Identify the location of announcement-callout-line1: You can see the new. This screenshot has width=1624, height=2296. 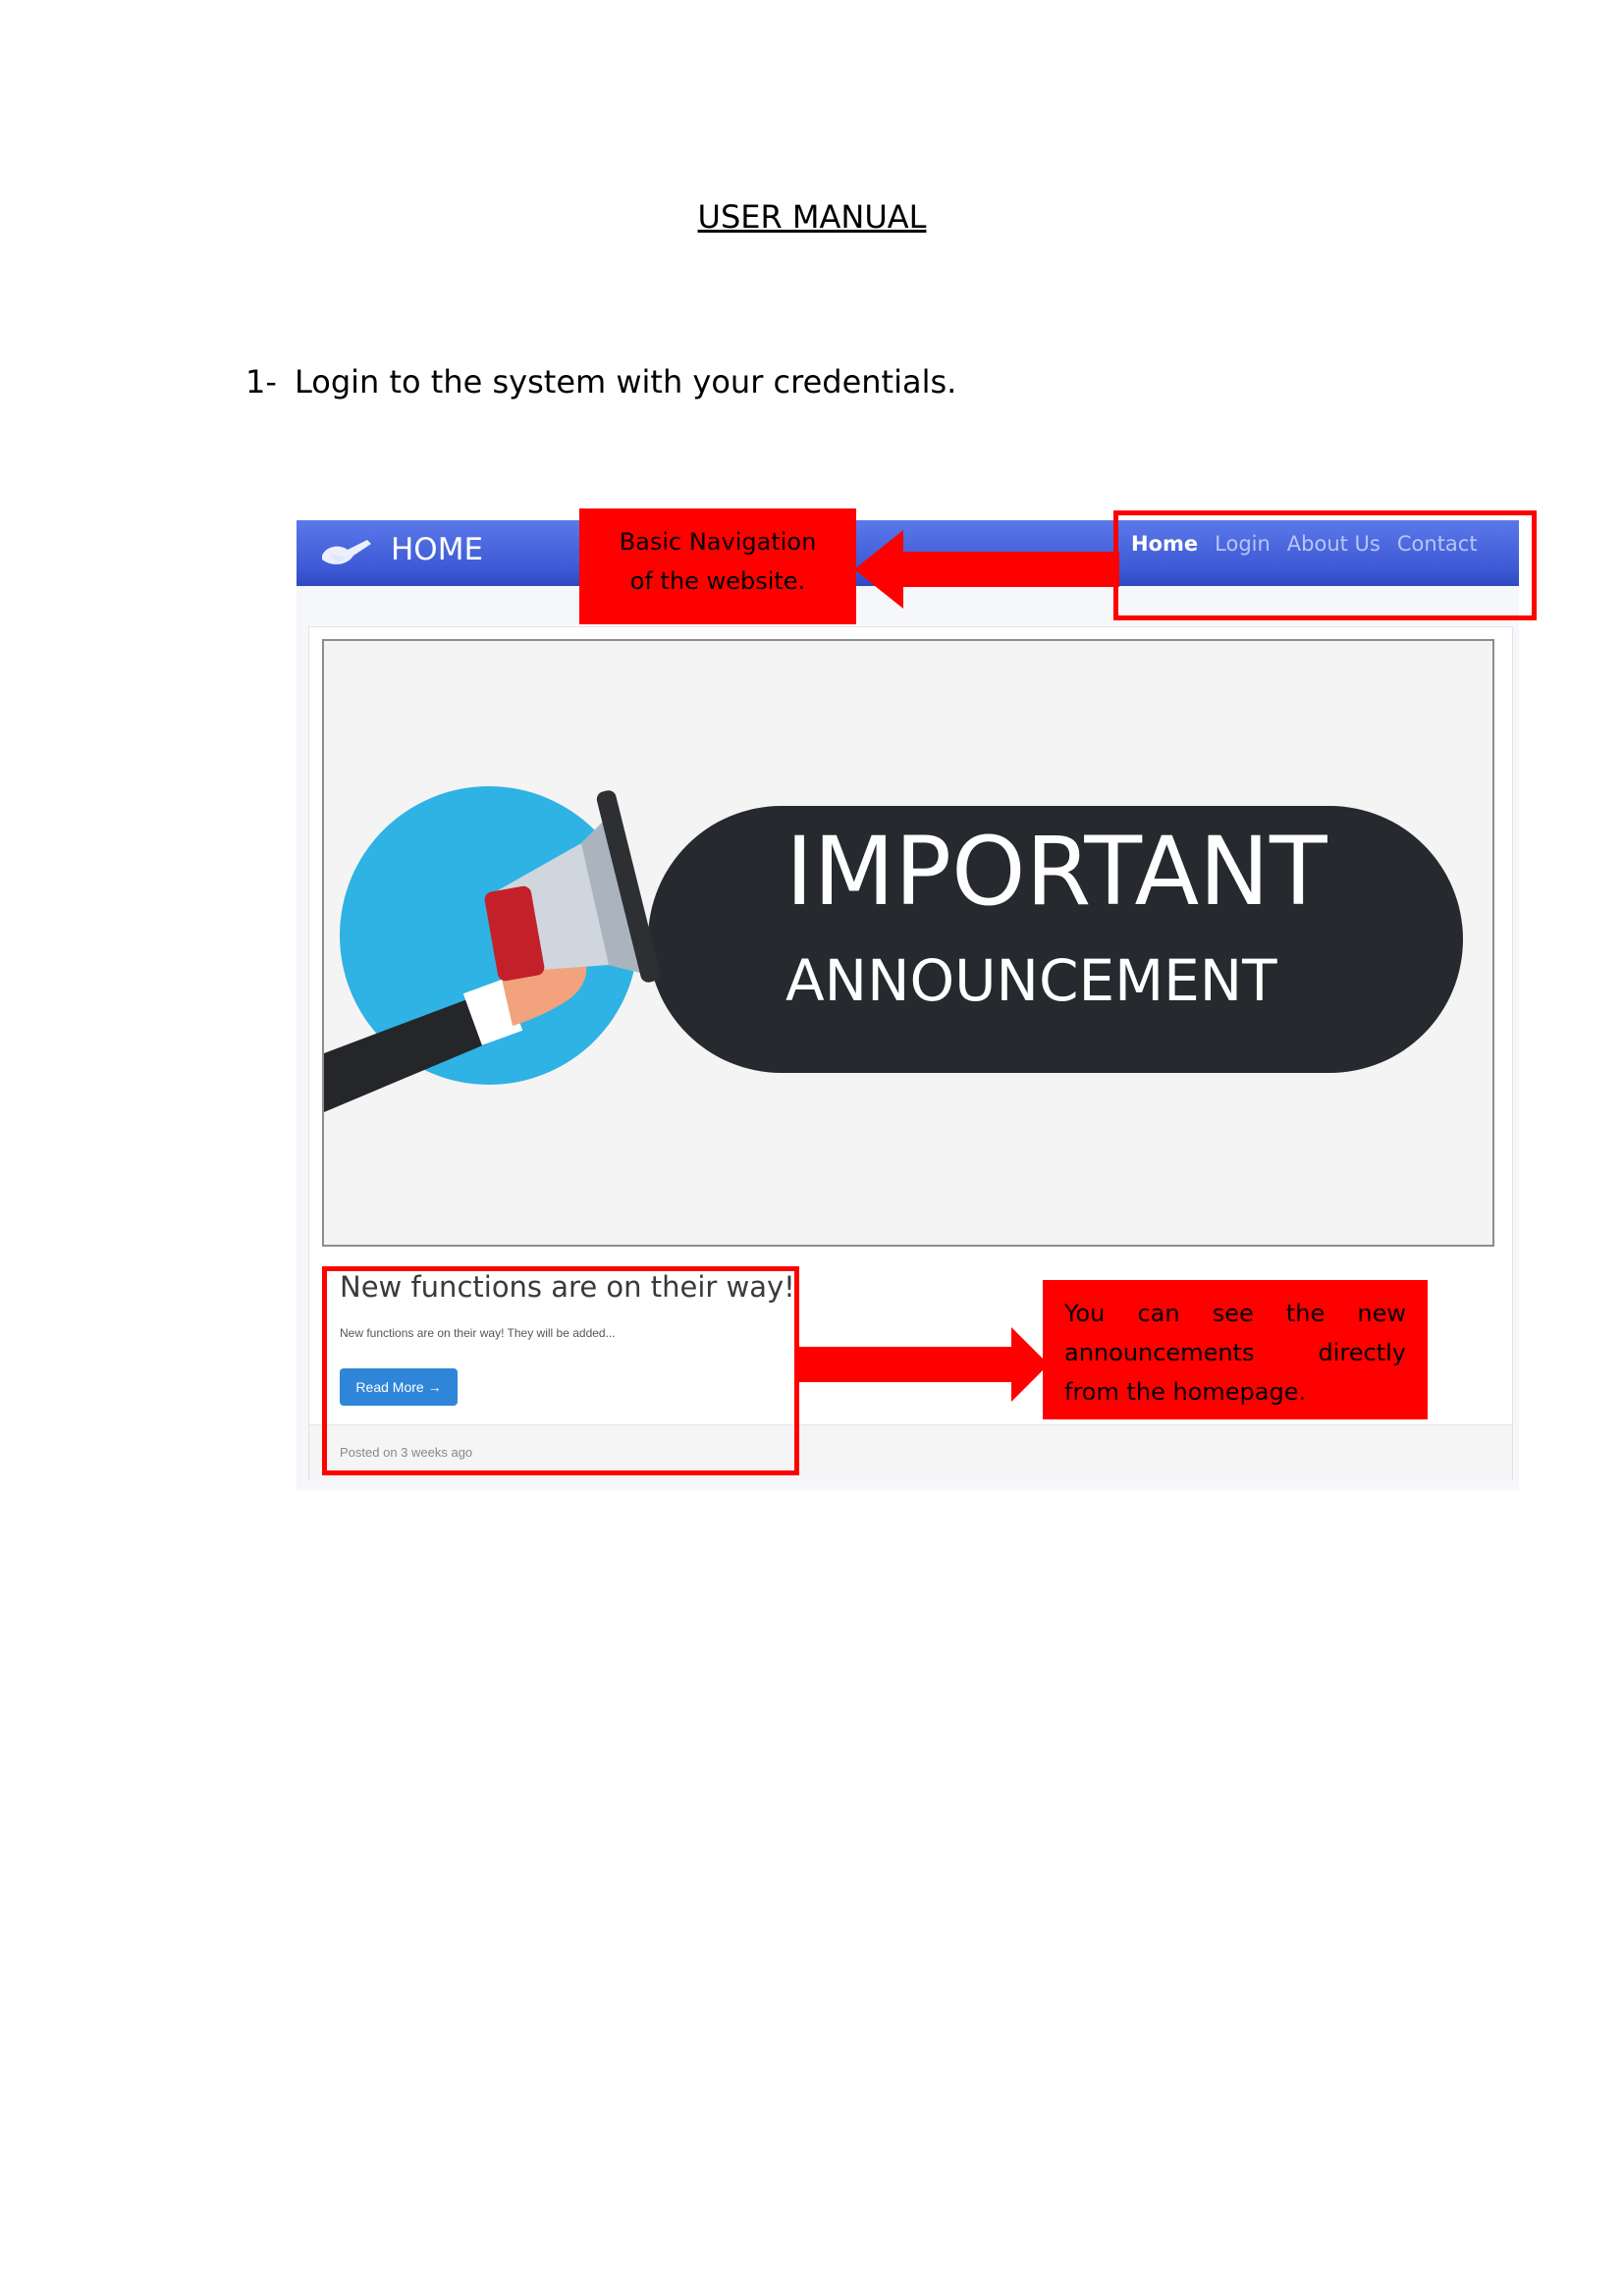
(1235, 1314).